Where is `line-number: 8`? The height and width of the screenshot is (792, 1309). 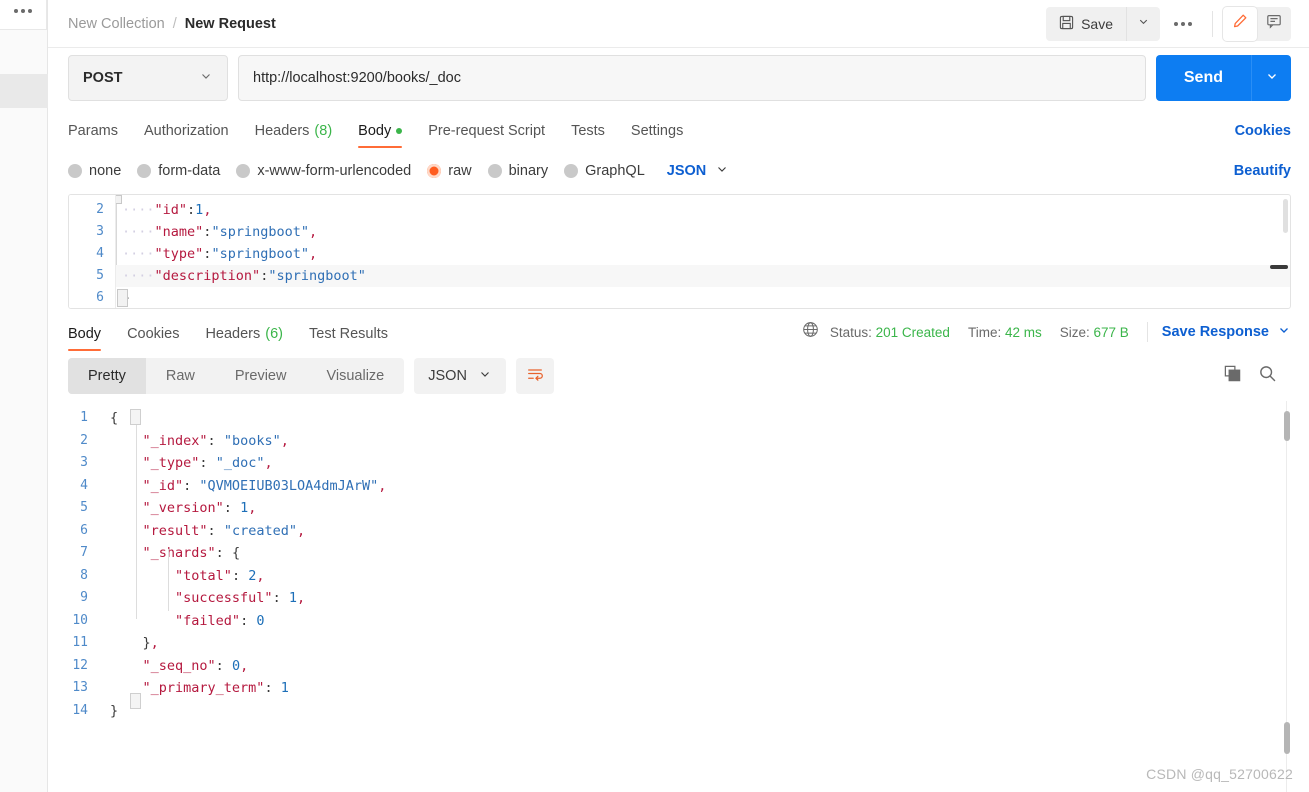 line-number: 8 is located at coordinates (84, 575).